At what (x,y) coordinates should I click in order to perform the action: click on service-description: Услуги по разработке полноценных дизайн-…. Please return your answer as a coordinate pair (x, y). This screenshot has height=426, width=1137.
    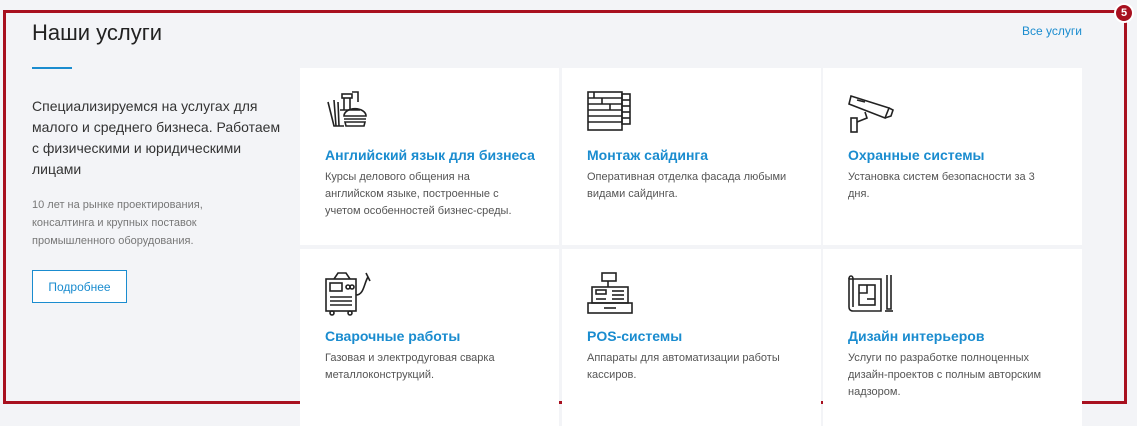
    Looking at the image, I should click on (945, 375).